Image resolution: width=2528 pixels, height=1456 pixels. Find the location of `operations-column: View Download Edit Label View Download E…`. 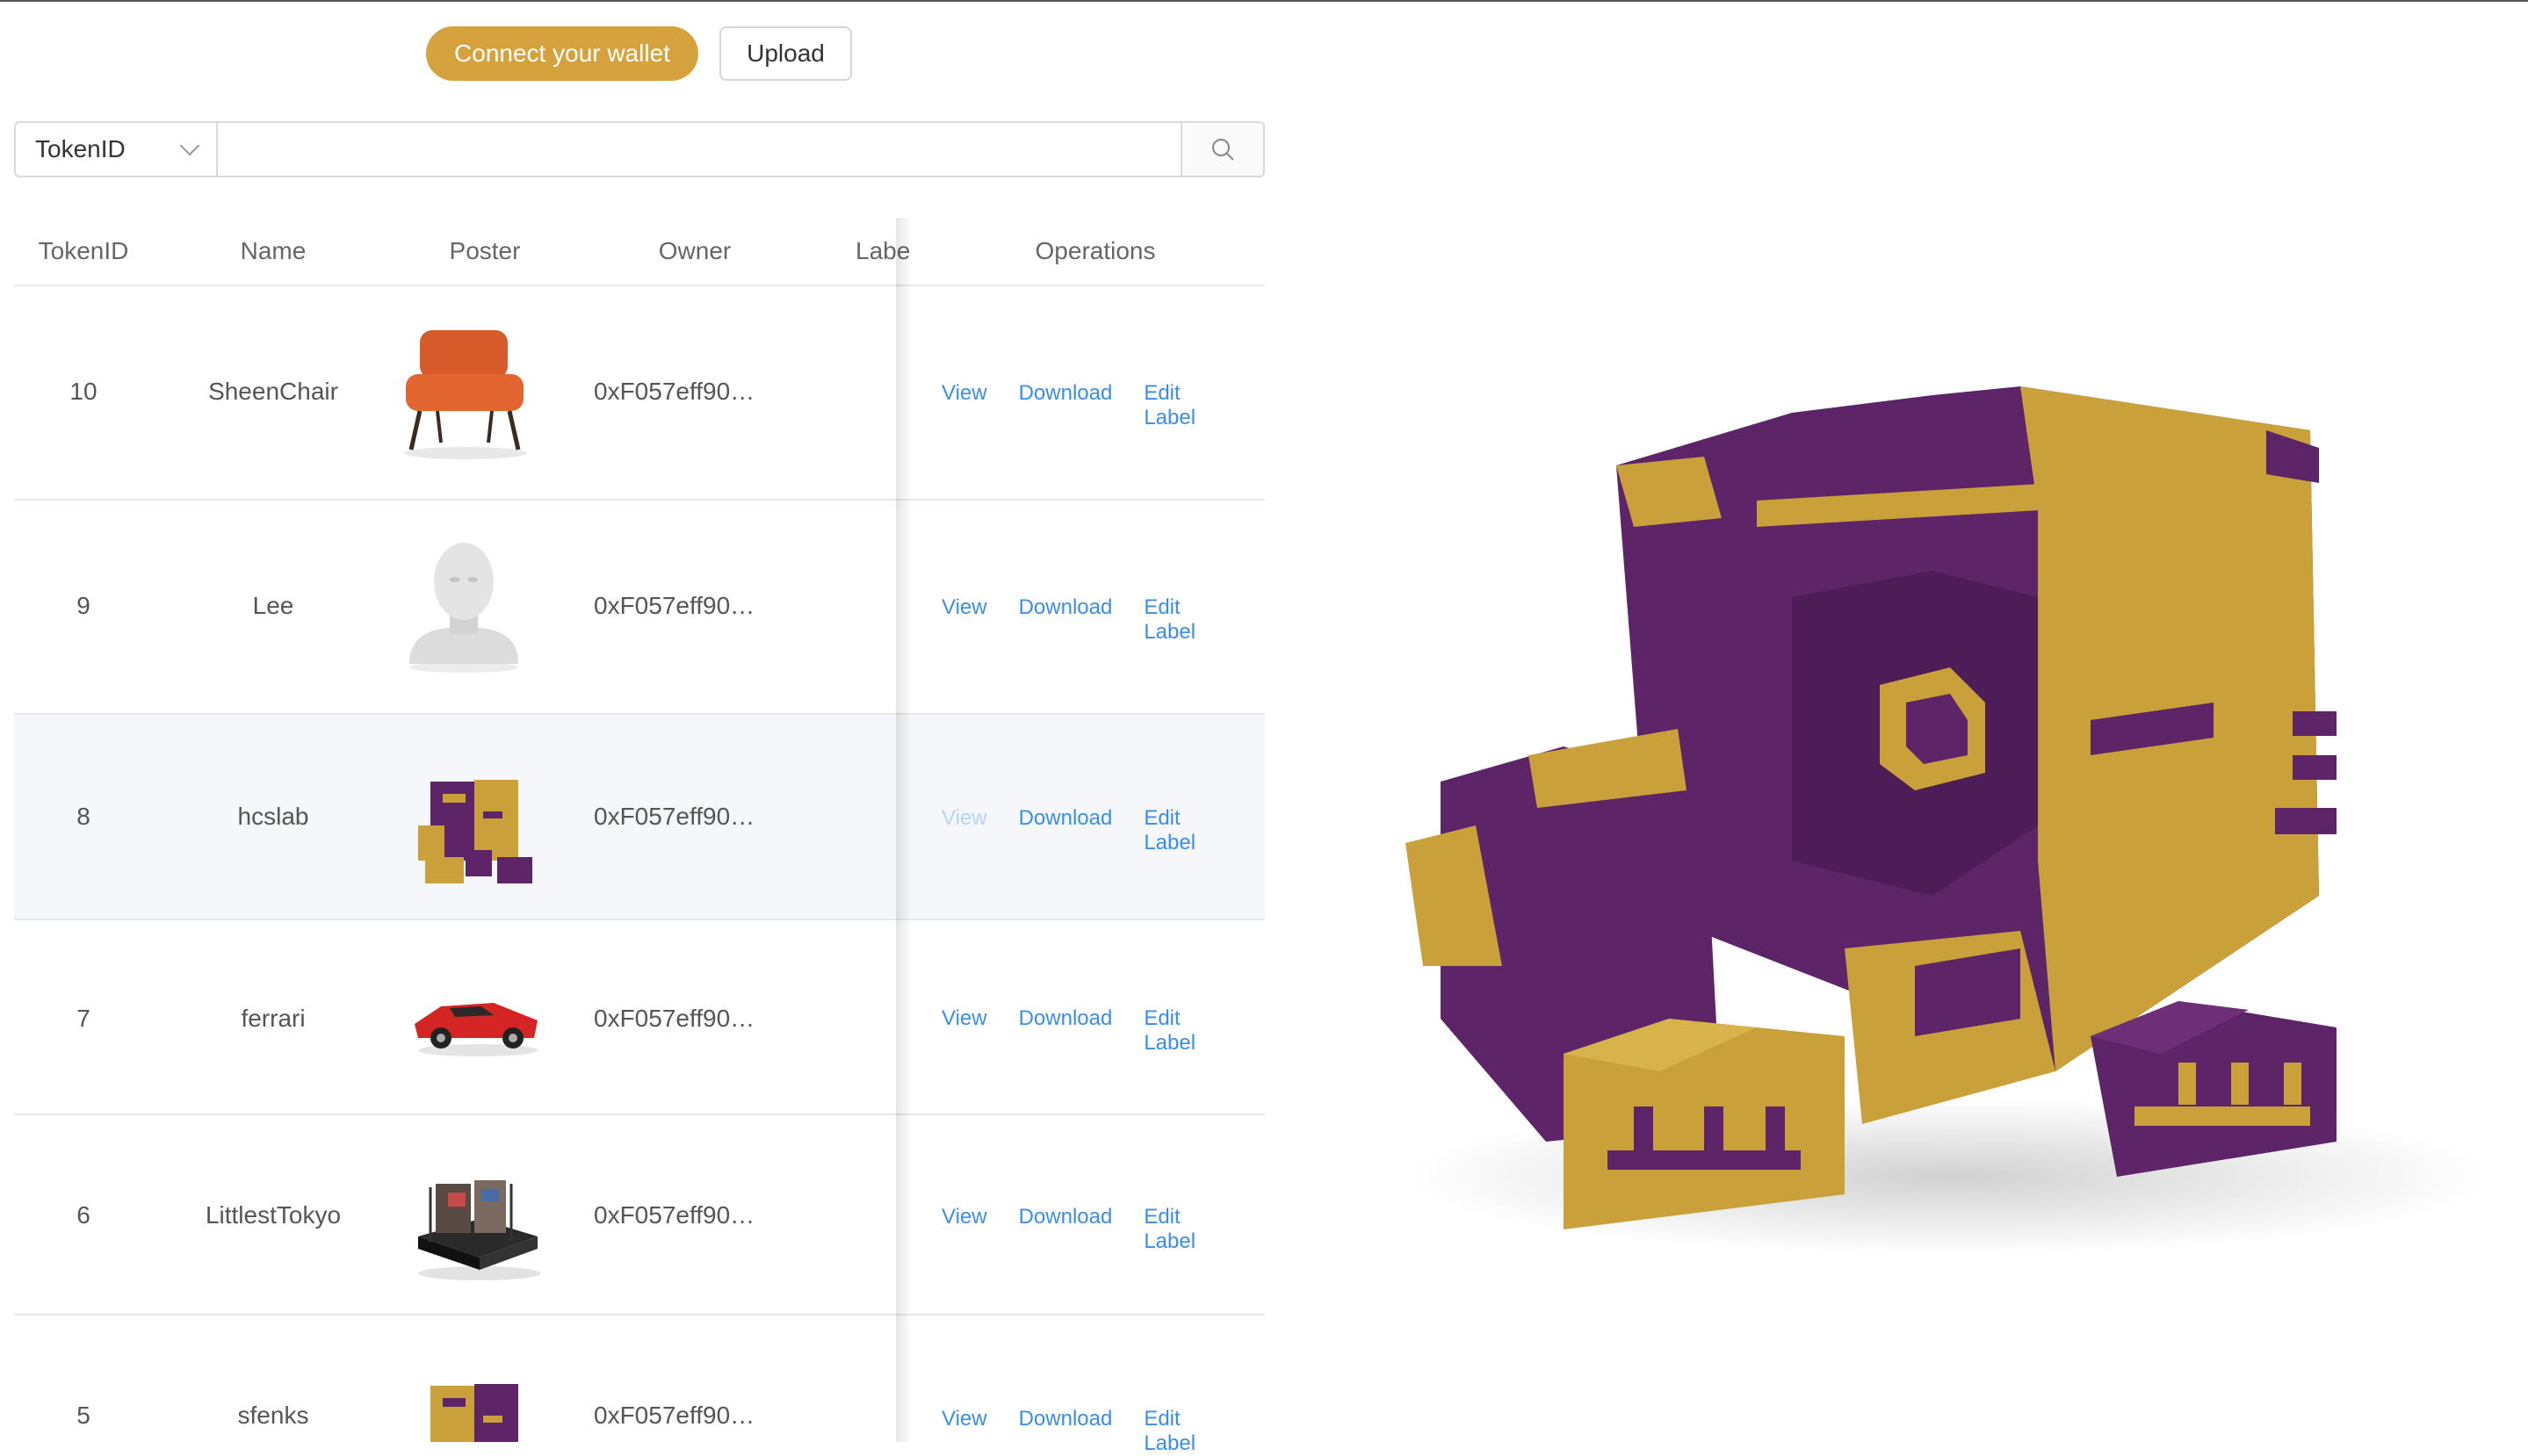

operations-column: View Download Edit Label View Download E… is located at coordinates (1088, 836).